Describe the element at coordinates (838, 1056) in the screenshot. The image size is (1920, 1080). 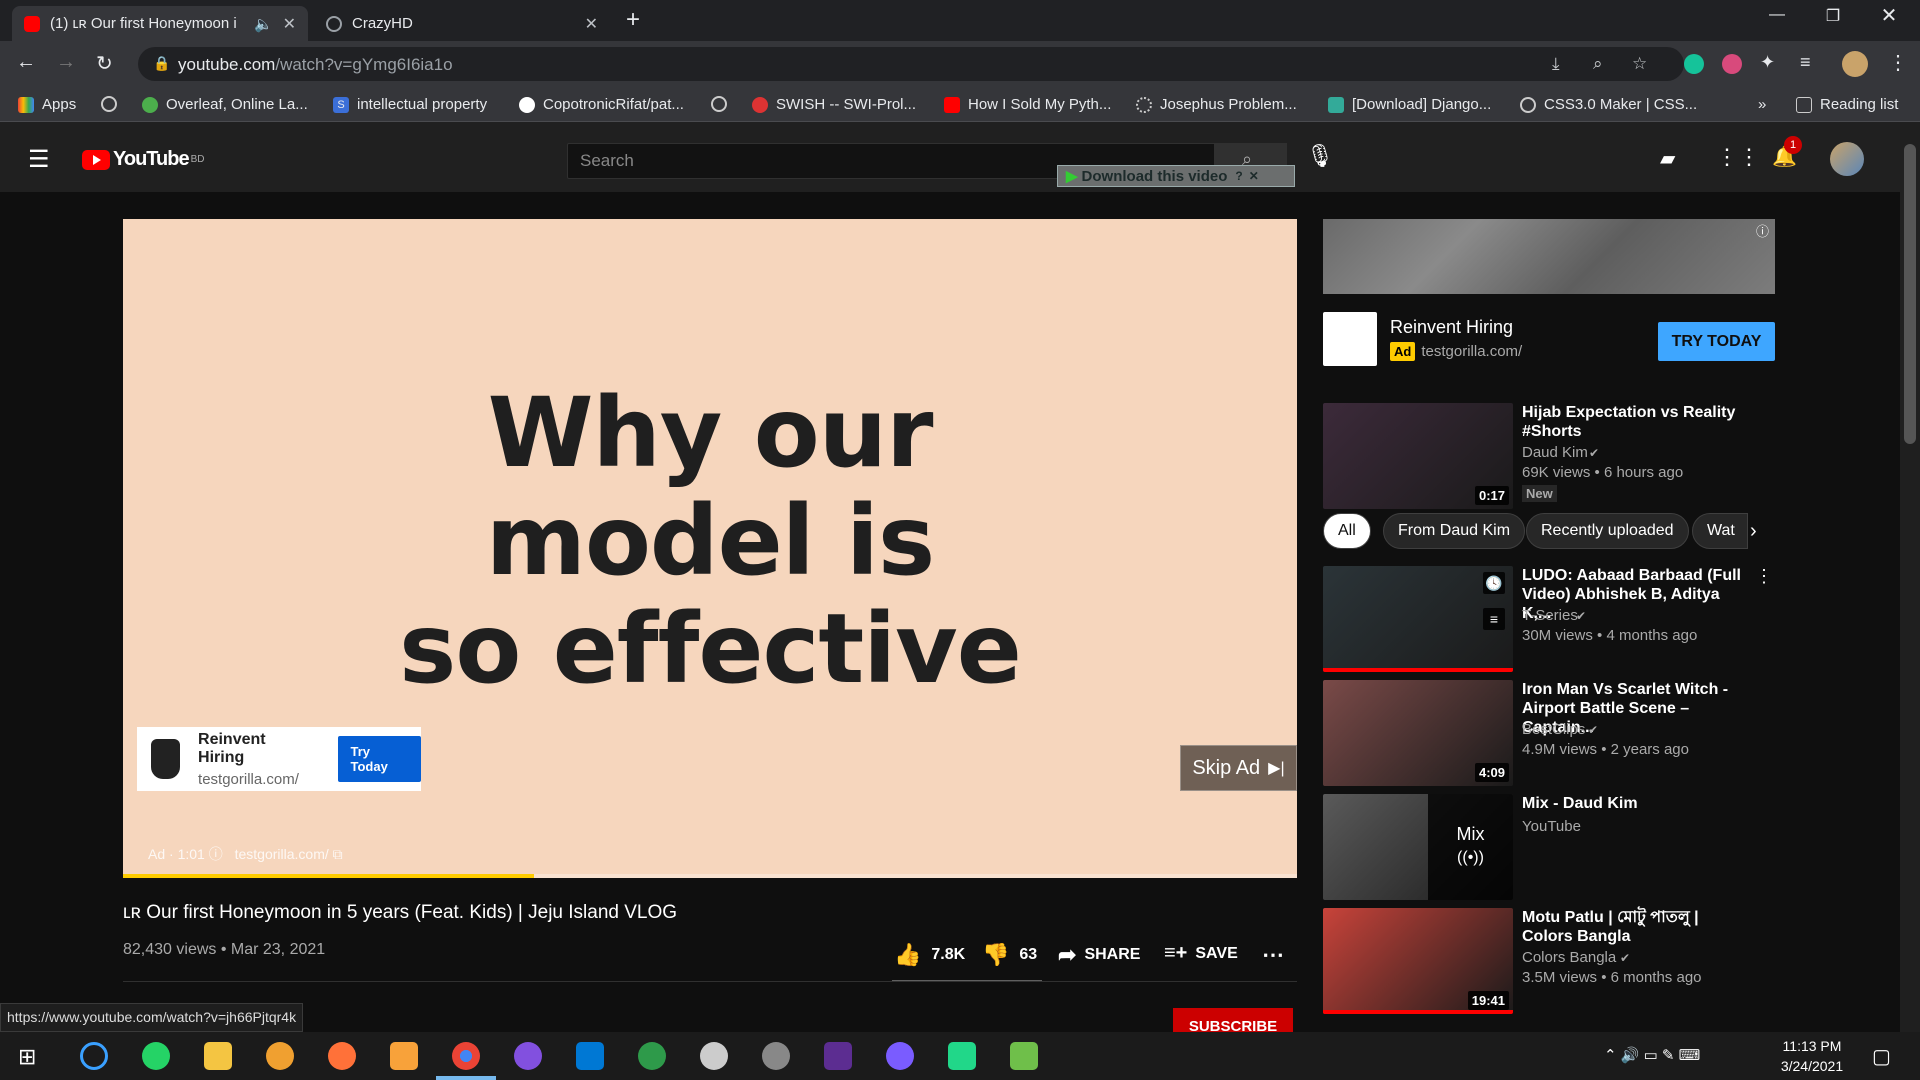
I see `visual-studio-icon` at that location.